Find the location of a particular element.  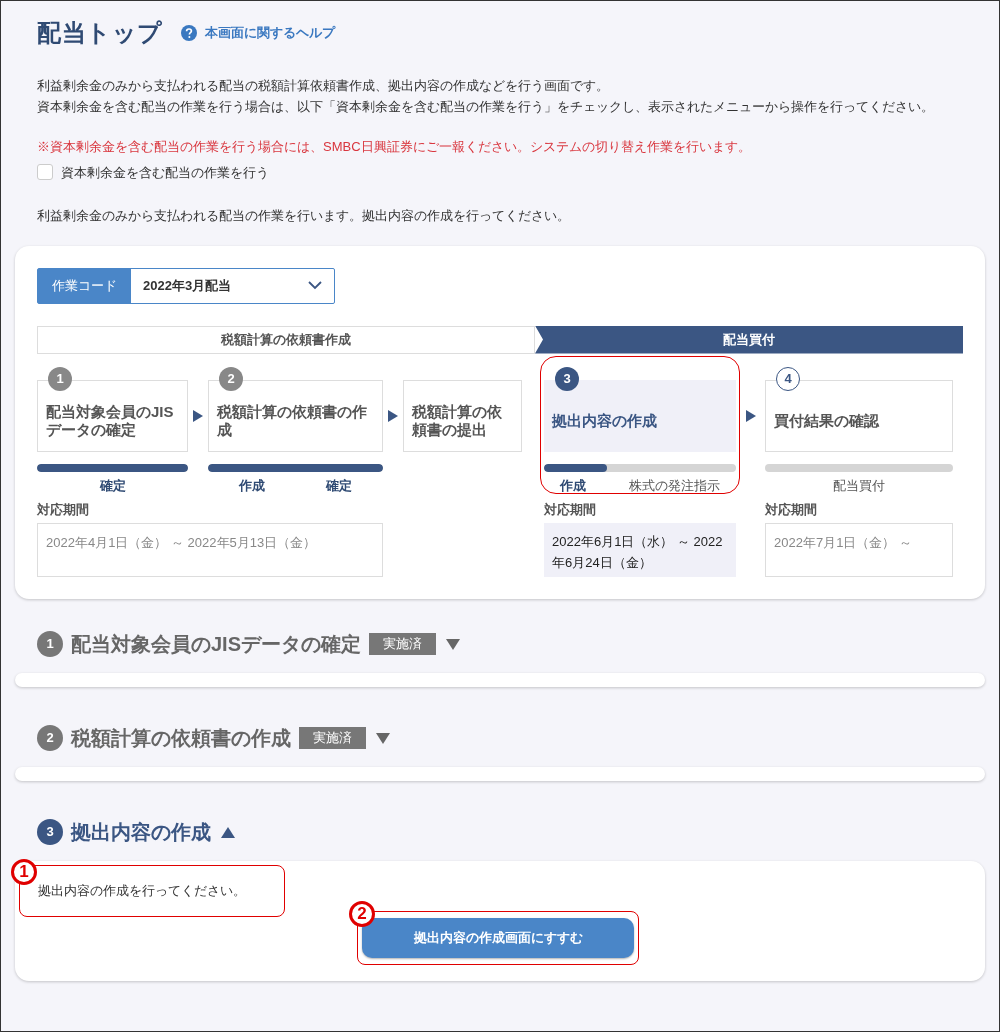

section-message: 拠出内容の作成を行ってください。 is located at coordinates (142, 891).